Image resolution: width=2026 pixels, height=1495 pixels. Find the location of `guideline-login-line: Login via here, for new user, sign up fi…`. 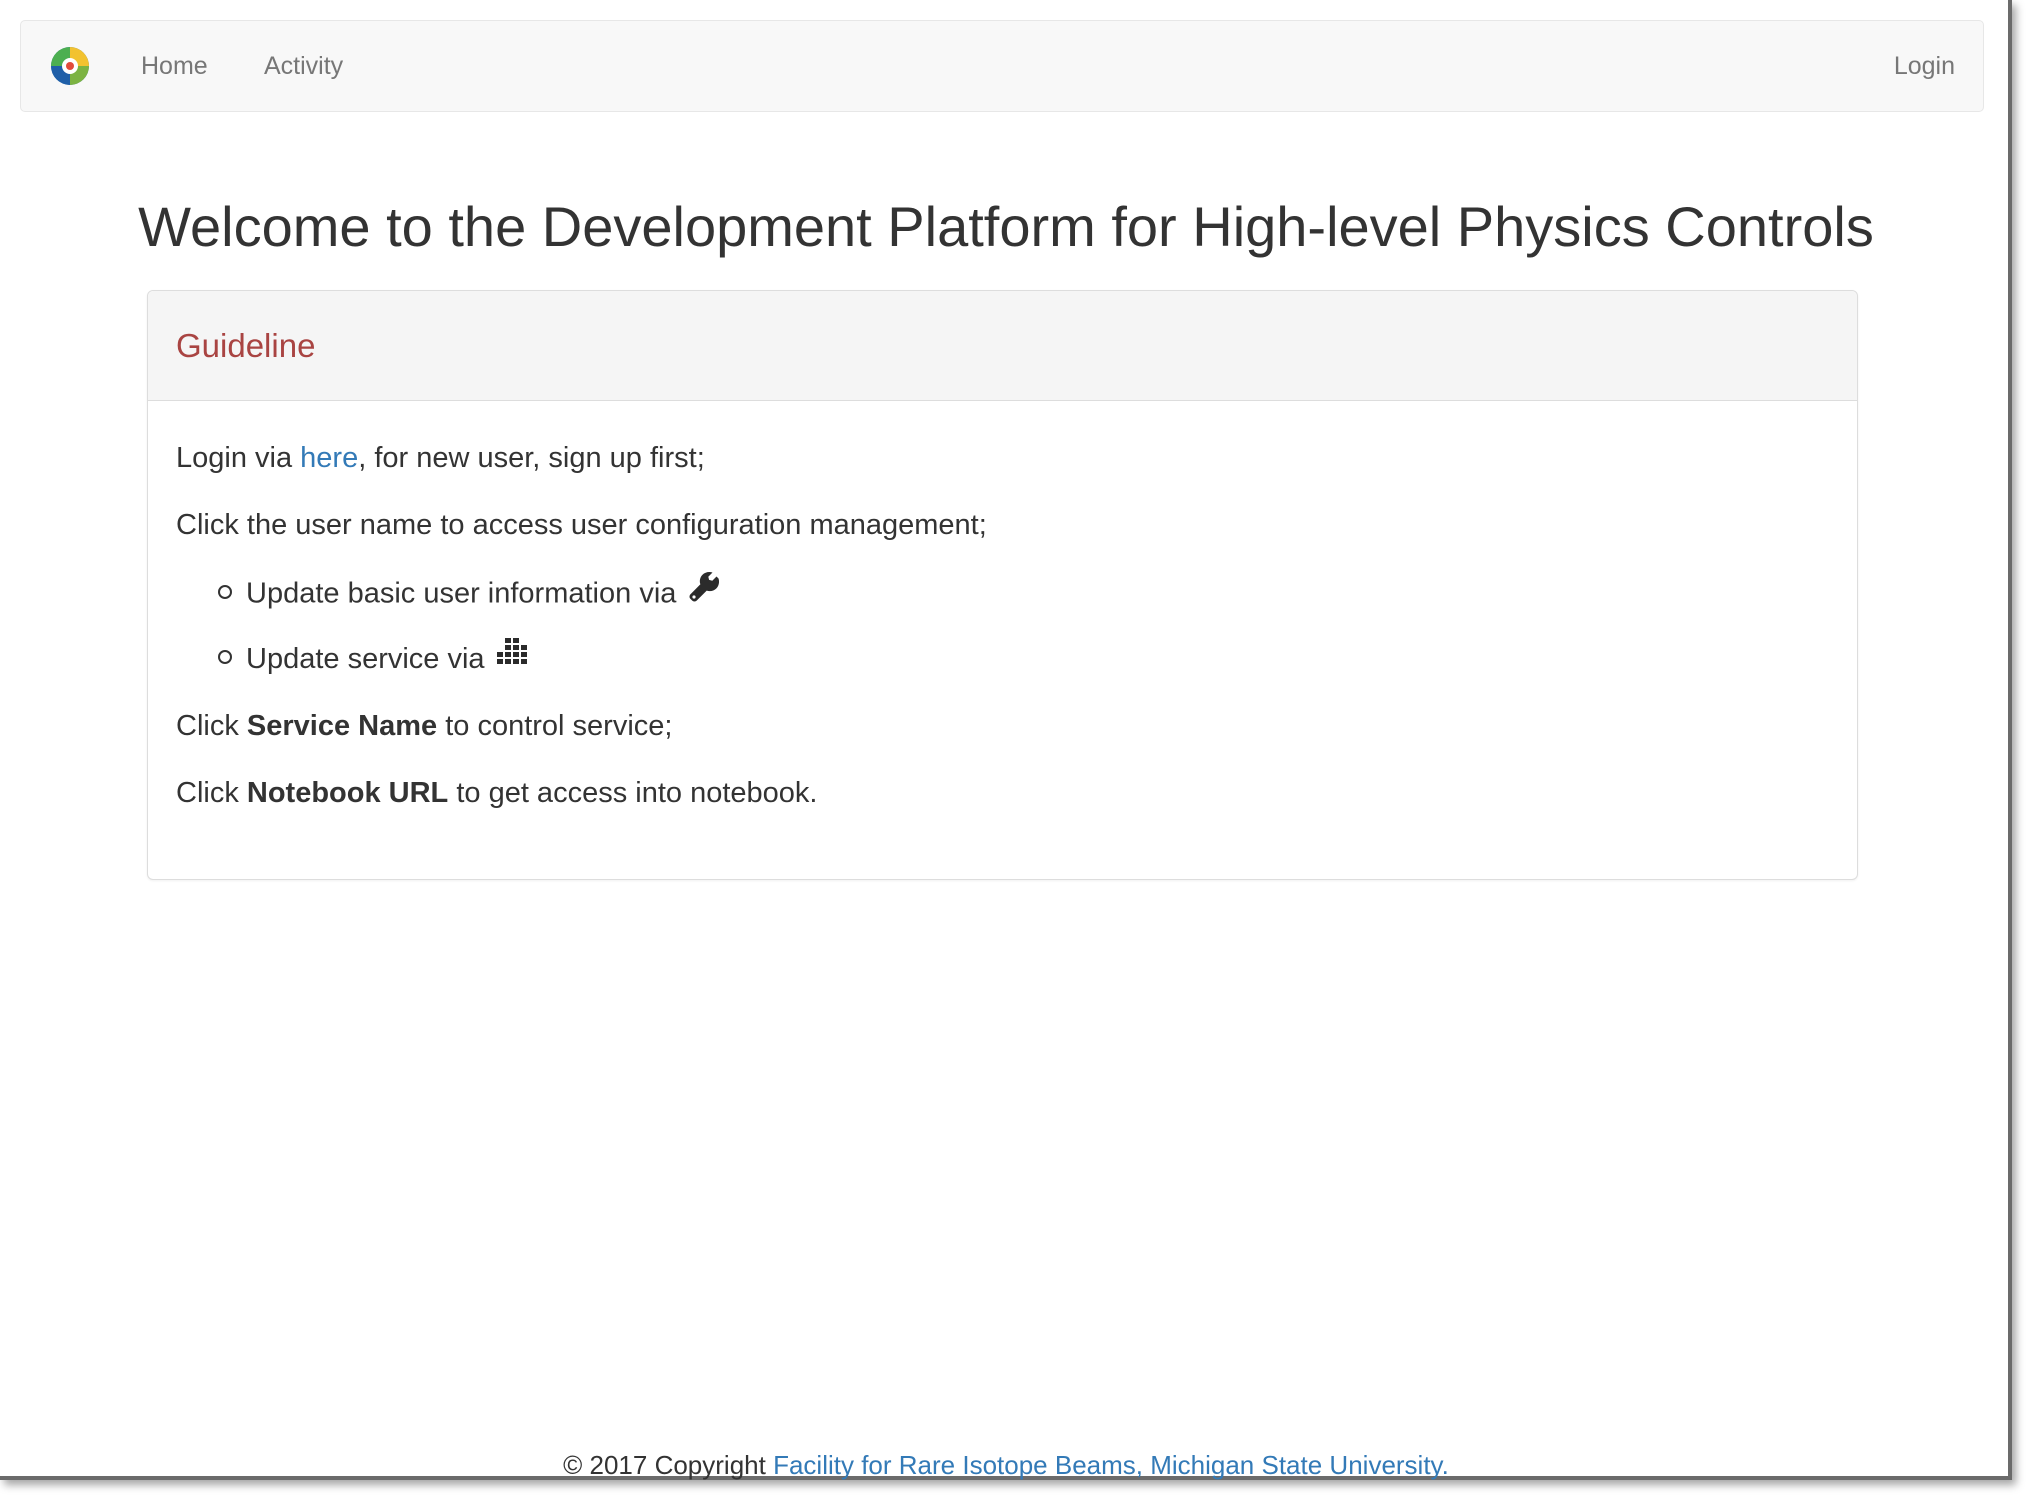

guideline-login-line: Login via here, for new user, sign up fi… is located at coordinates (440, 458).